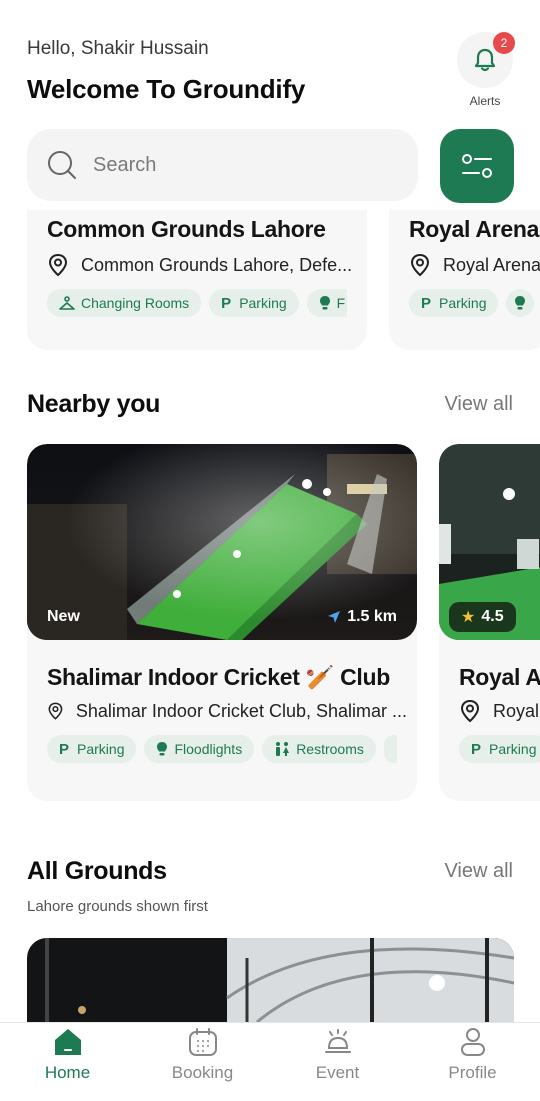 The height and width of the screenshot is (1101, 540). What do you see at coordinates (62, 165) in the screenshot?
I see `search-icon` at bounding box center [62, 165].